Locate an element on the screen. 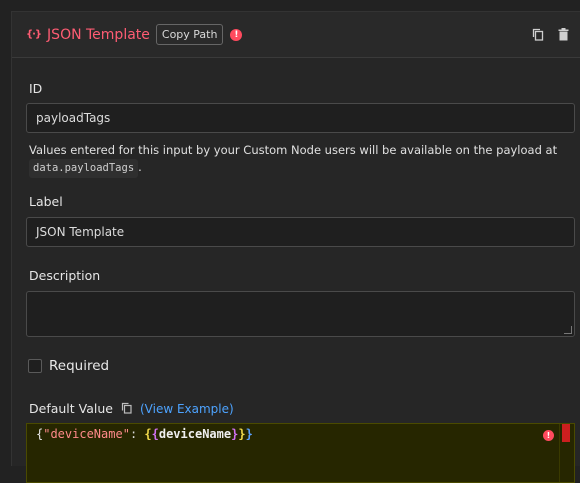  warning-icon: ! is located at coordinates (236, 34).